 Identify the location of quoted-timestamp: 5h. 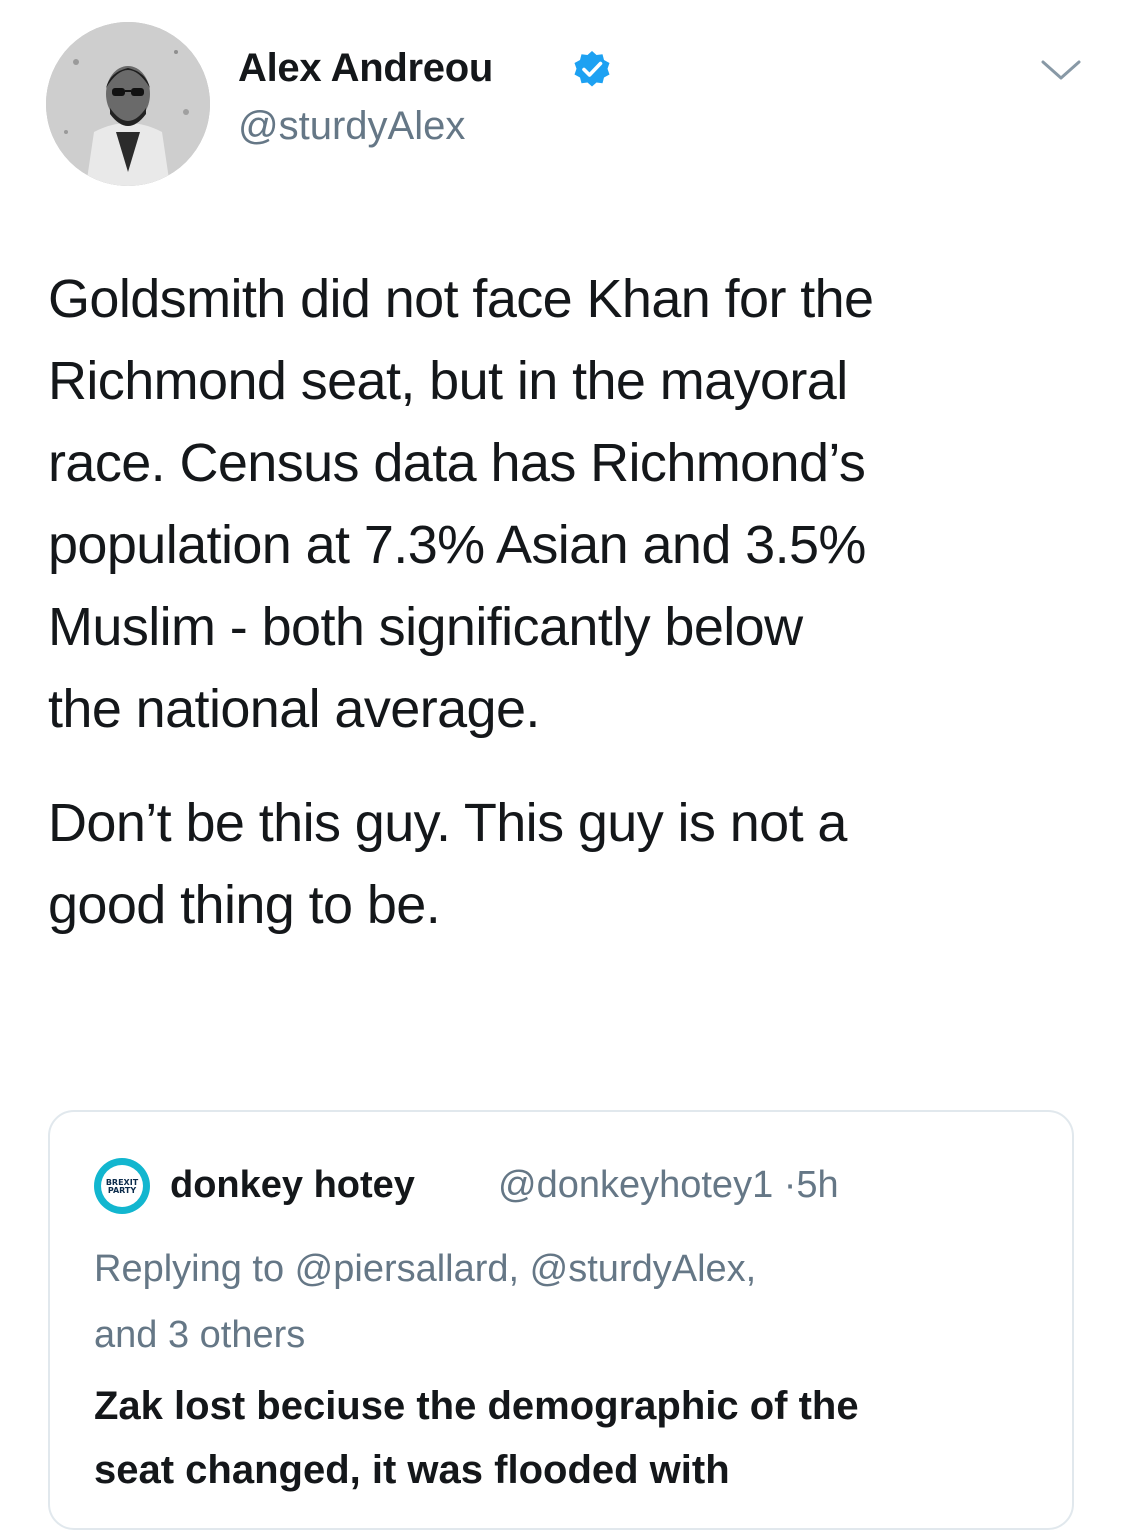
(817, 1185).